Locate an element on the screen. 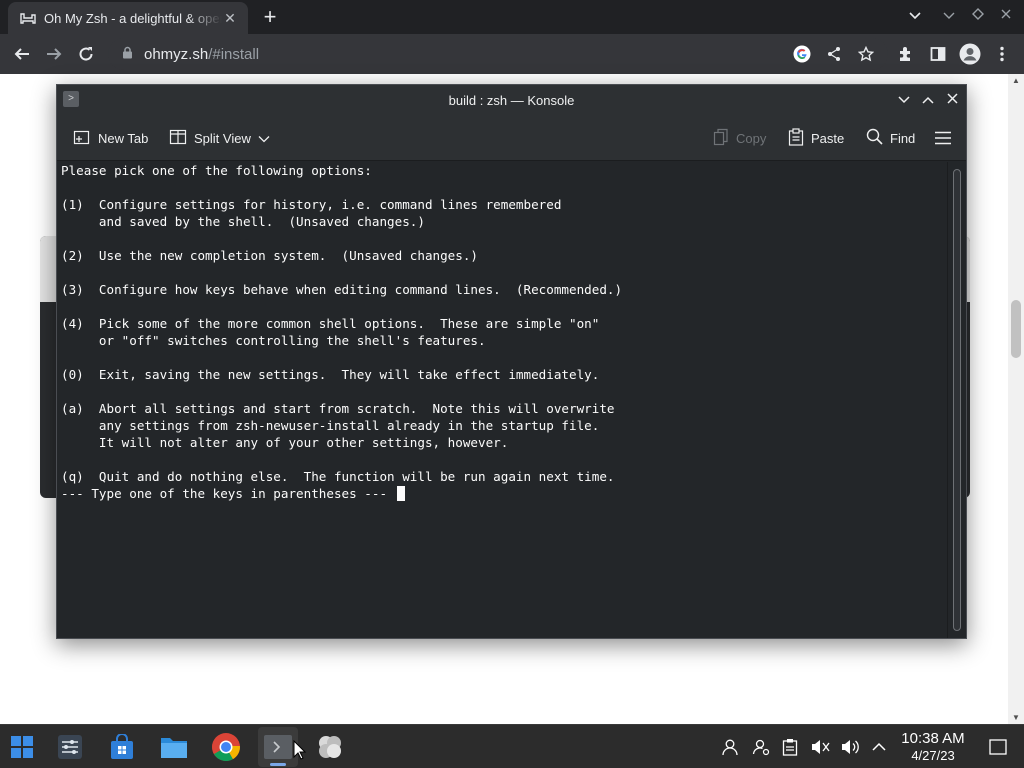 The width and height of the screenshot is (1024, 768). konsole-close-icon is located at coordinates (952, 100).